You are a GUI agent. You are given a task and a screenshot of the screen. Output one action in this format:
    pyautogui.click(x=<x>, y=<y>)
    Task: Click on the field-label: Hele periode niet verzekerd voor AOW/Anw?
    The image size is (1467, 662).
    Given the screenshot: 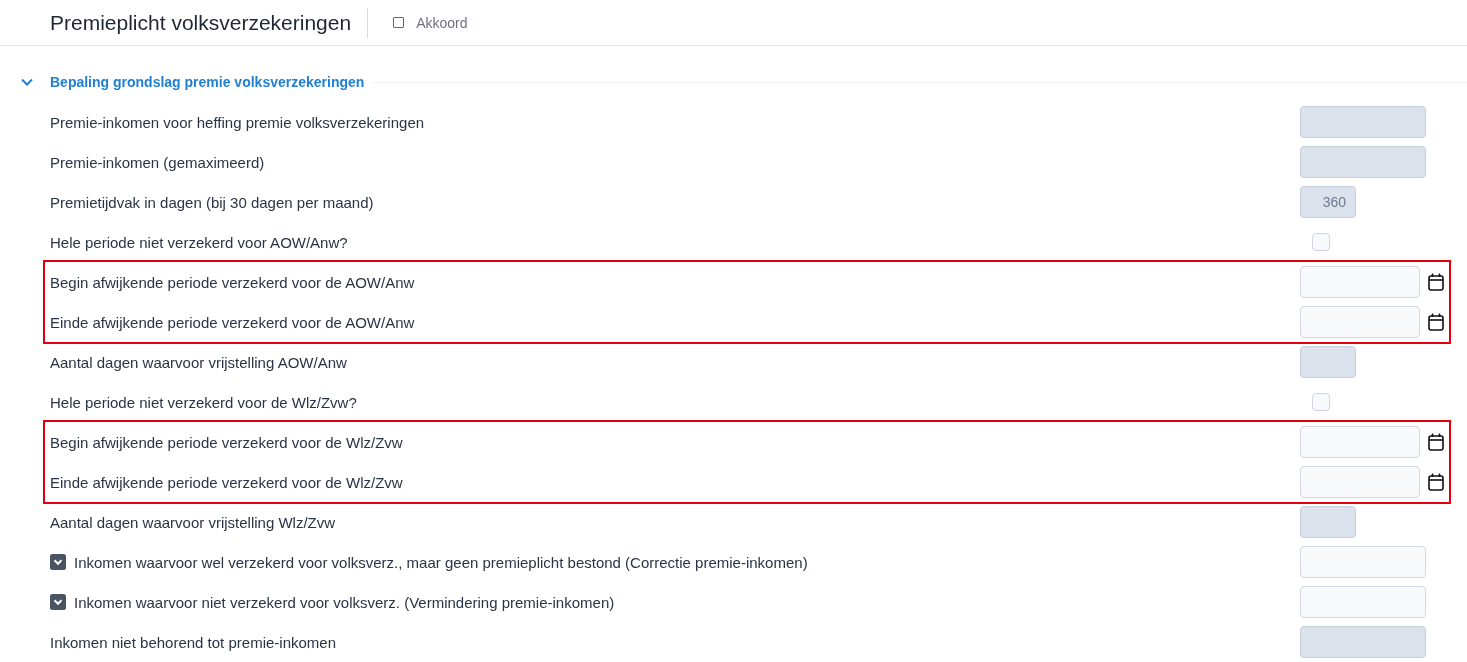 What is the action you would take?
    pyautogui.click(x=199, y=242)
    